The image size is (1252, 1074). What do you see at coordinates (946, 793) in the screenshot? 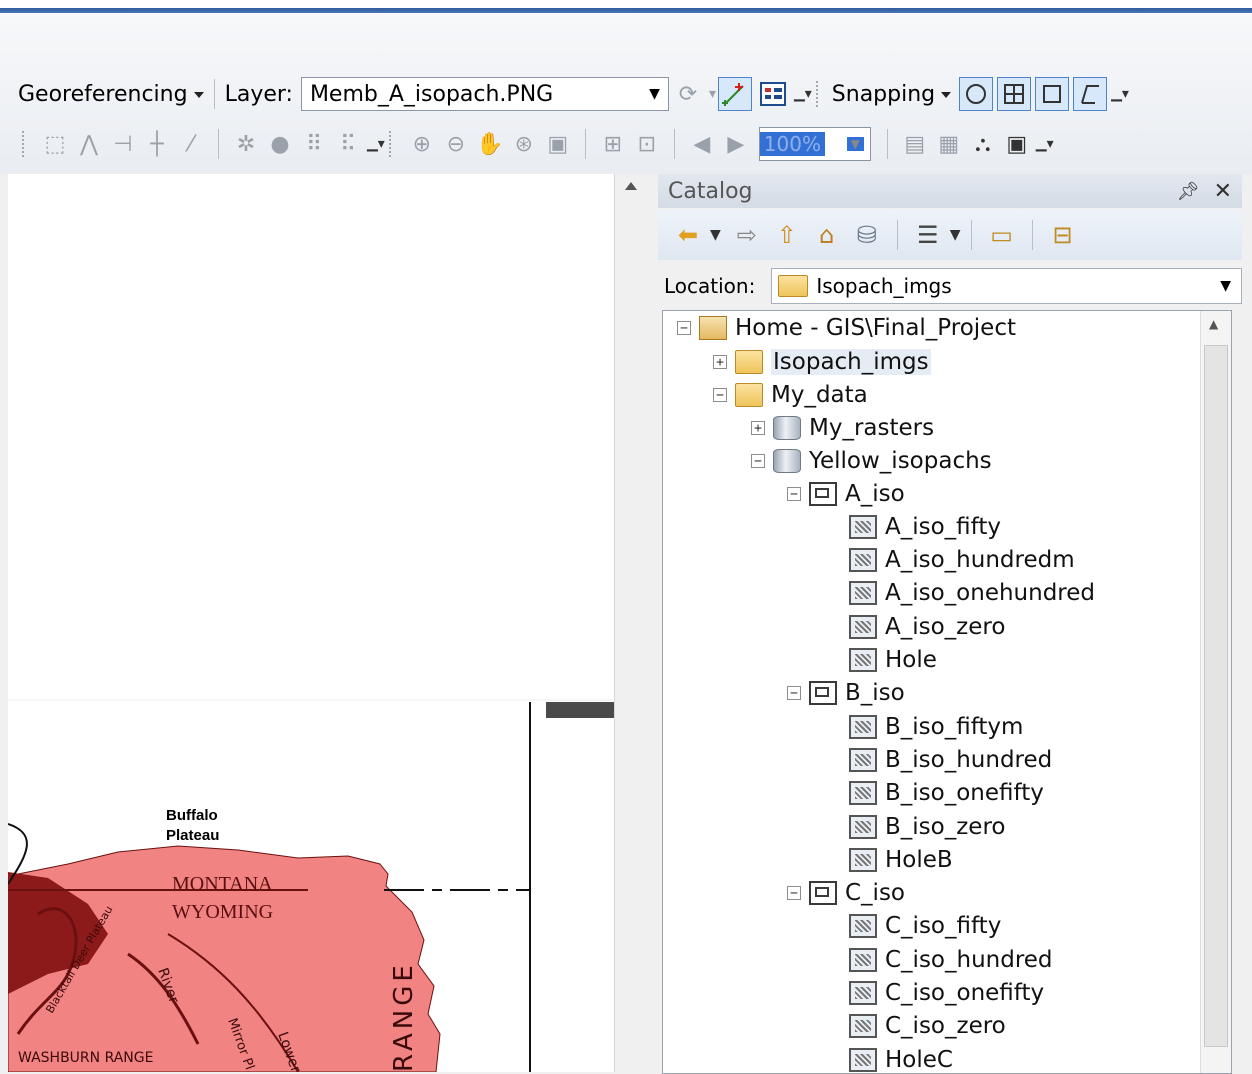
I see `tree-item-raster: B_iso_onefifty` at bounding box center [946, 793].